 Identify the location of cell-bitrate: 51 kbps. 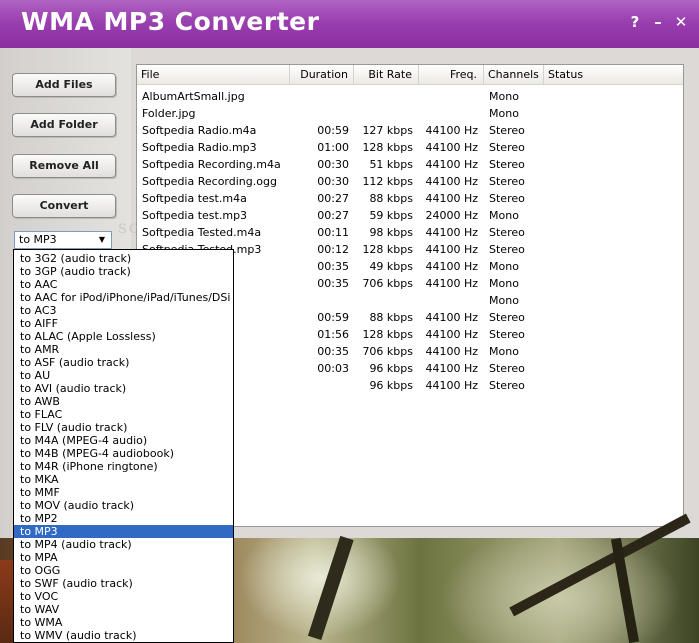
(391, 164).